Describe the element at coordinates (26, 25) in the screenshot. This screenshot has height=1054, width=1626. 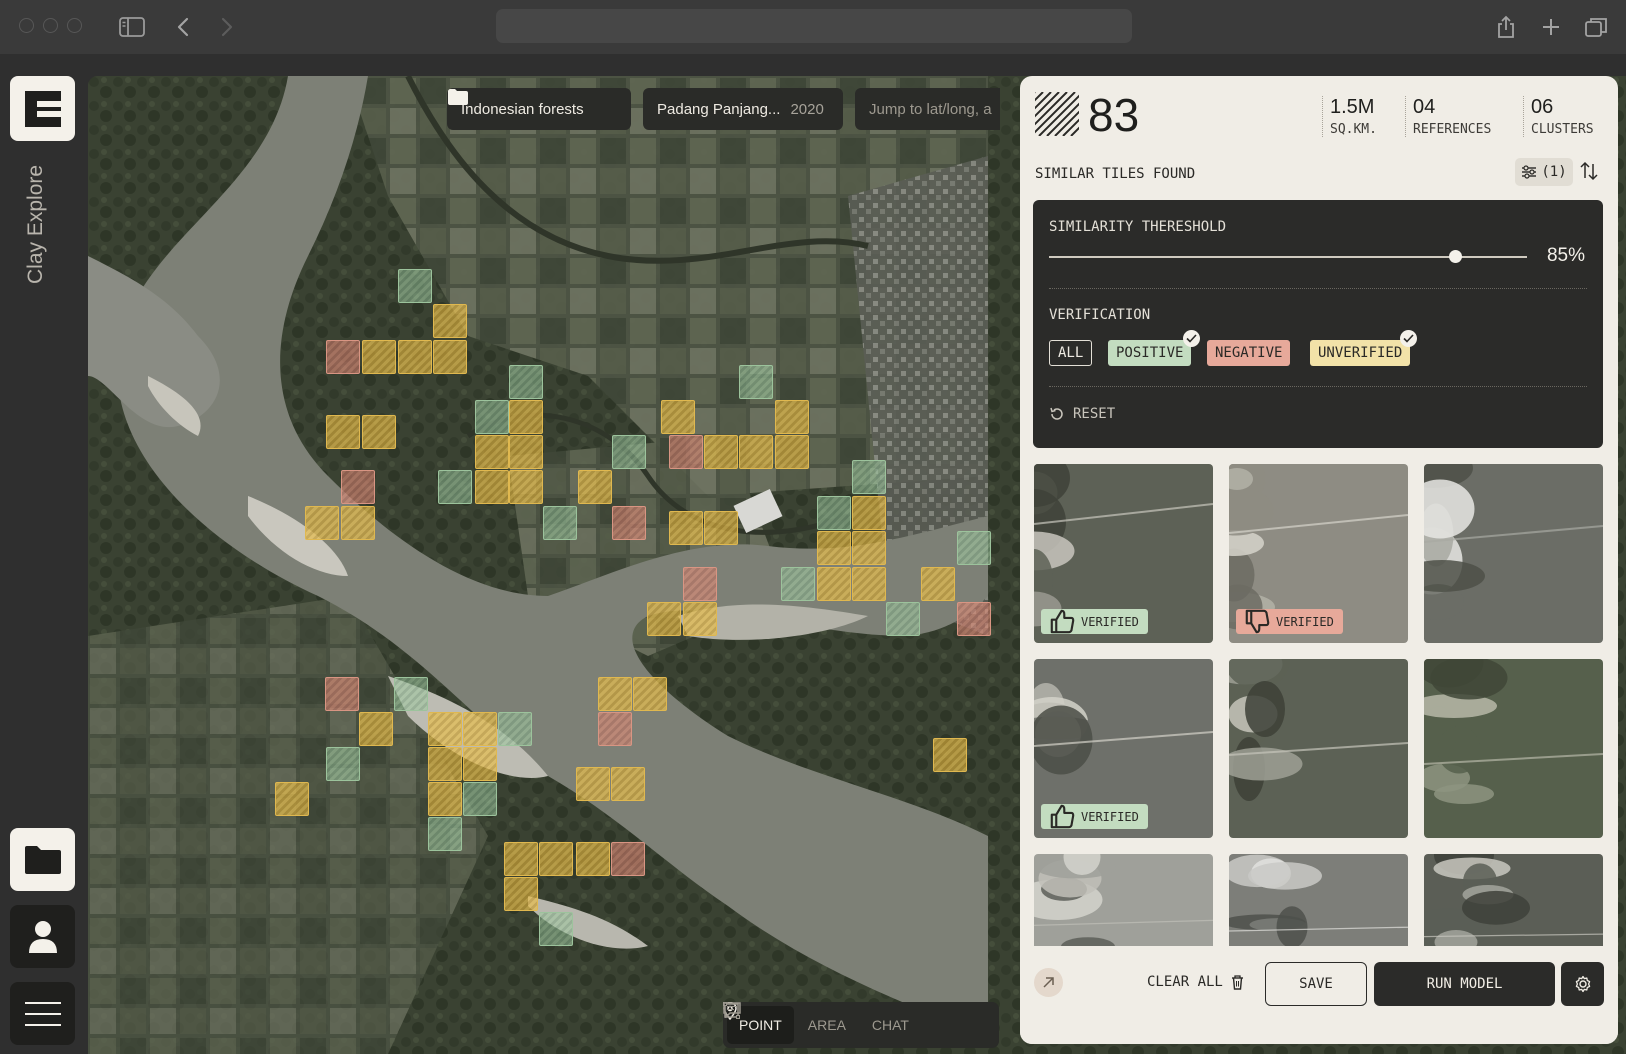
I see `window-close-button` at that location.